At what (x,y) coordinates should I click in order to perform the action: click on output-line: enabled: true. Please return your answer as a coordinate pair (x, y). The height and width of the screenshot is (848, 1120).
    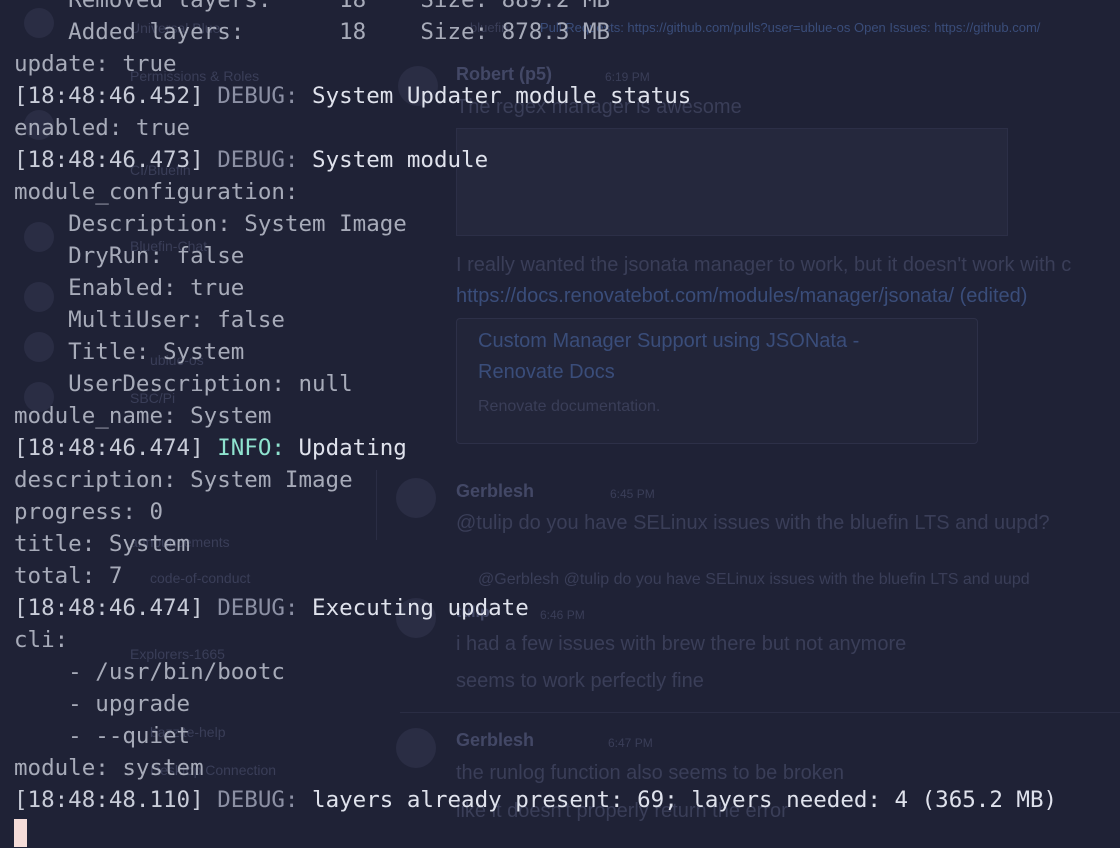
    Looking at the image, I should click on (102, 128).